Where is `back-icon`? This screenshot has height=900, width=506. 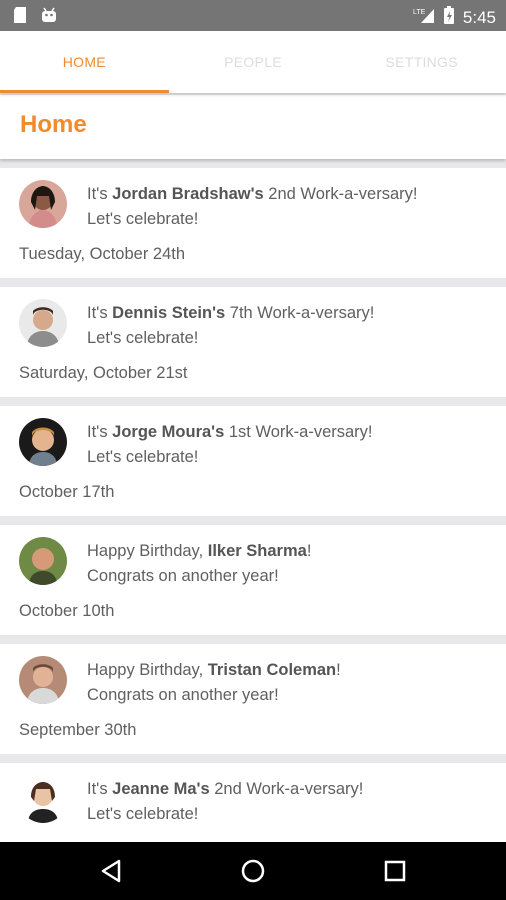
back-icon is located at coordinates (112, 871).